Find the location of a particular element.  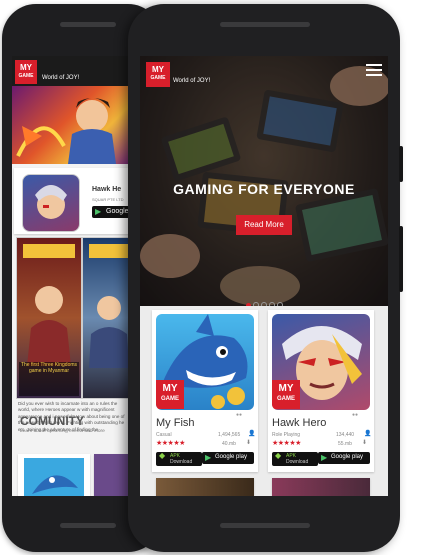

my-fish-icon: MY GAME is located at coordinates (205, 362).